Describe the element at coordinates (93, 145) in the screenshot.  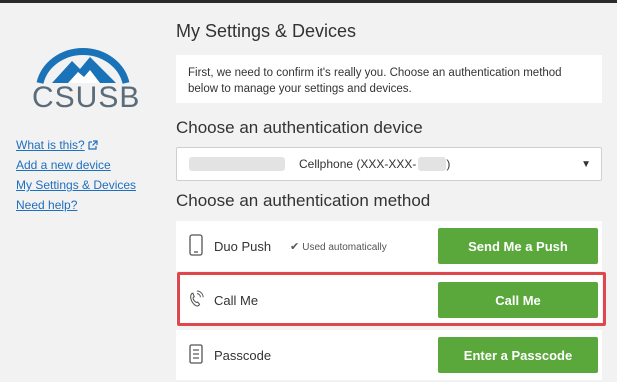
I see `external-link-icon` at that location.